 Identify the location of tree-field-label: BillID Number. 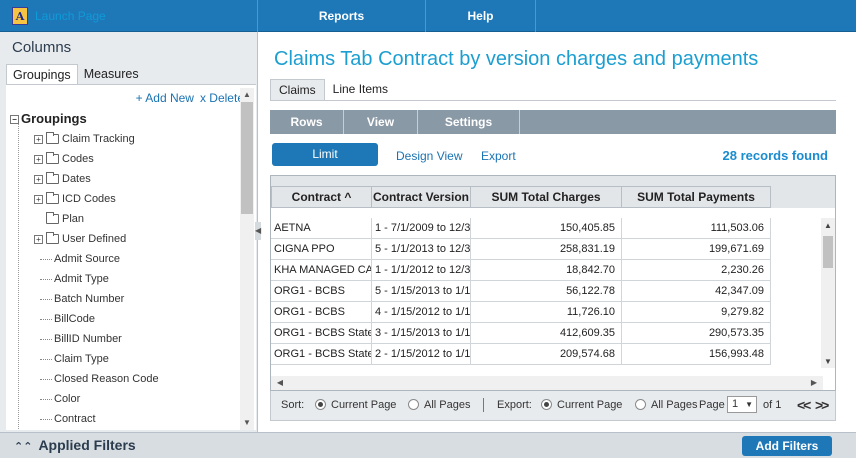
(88, 339).